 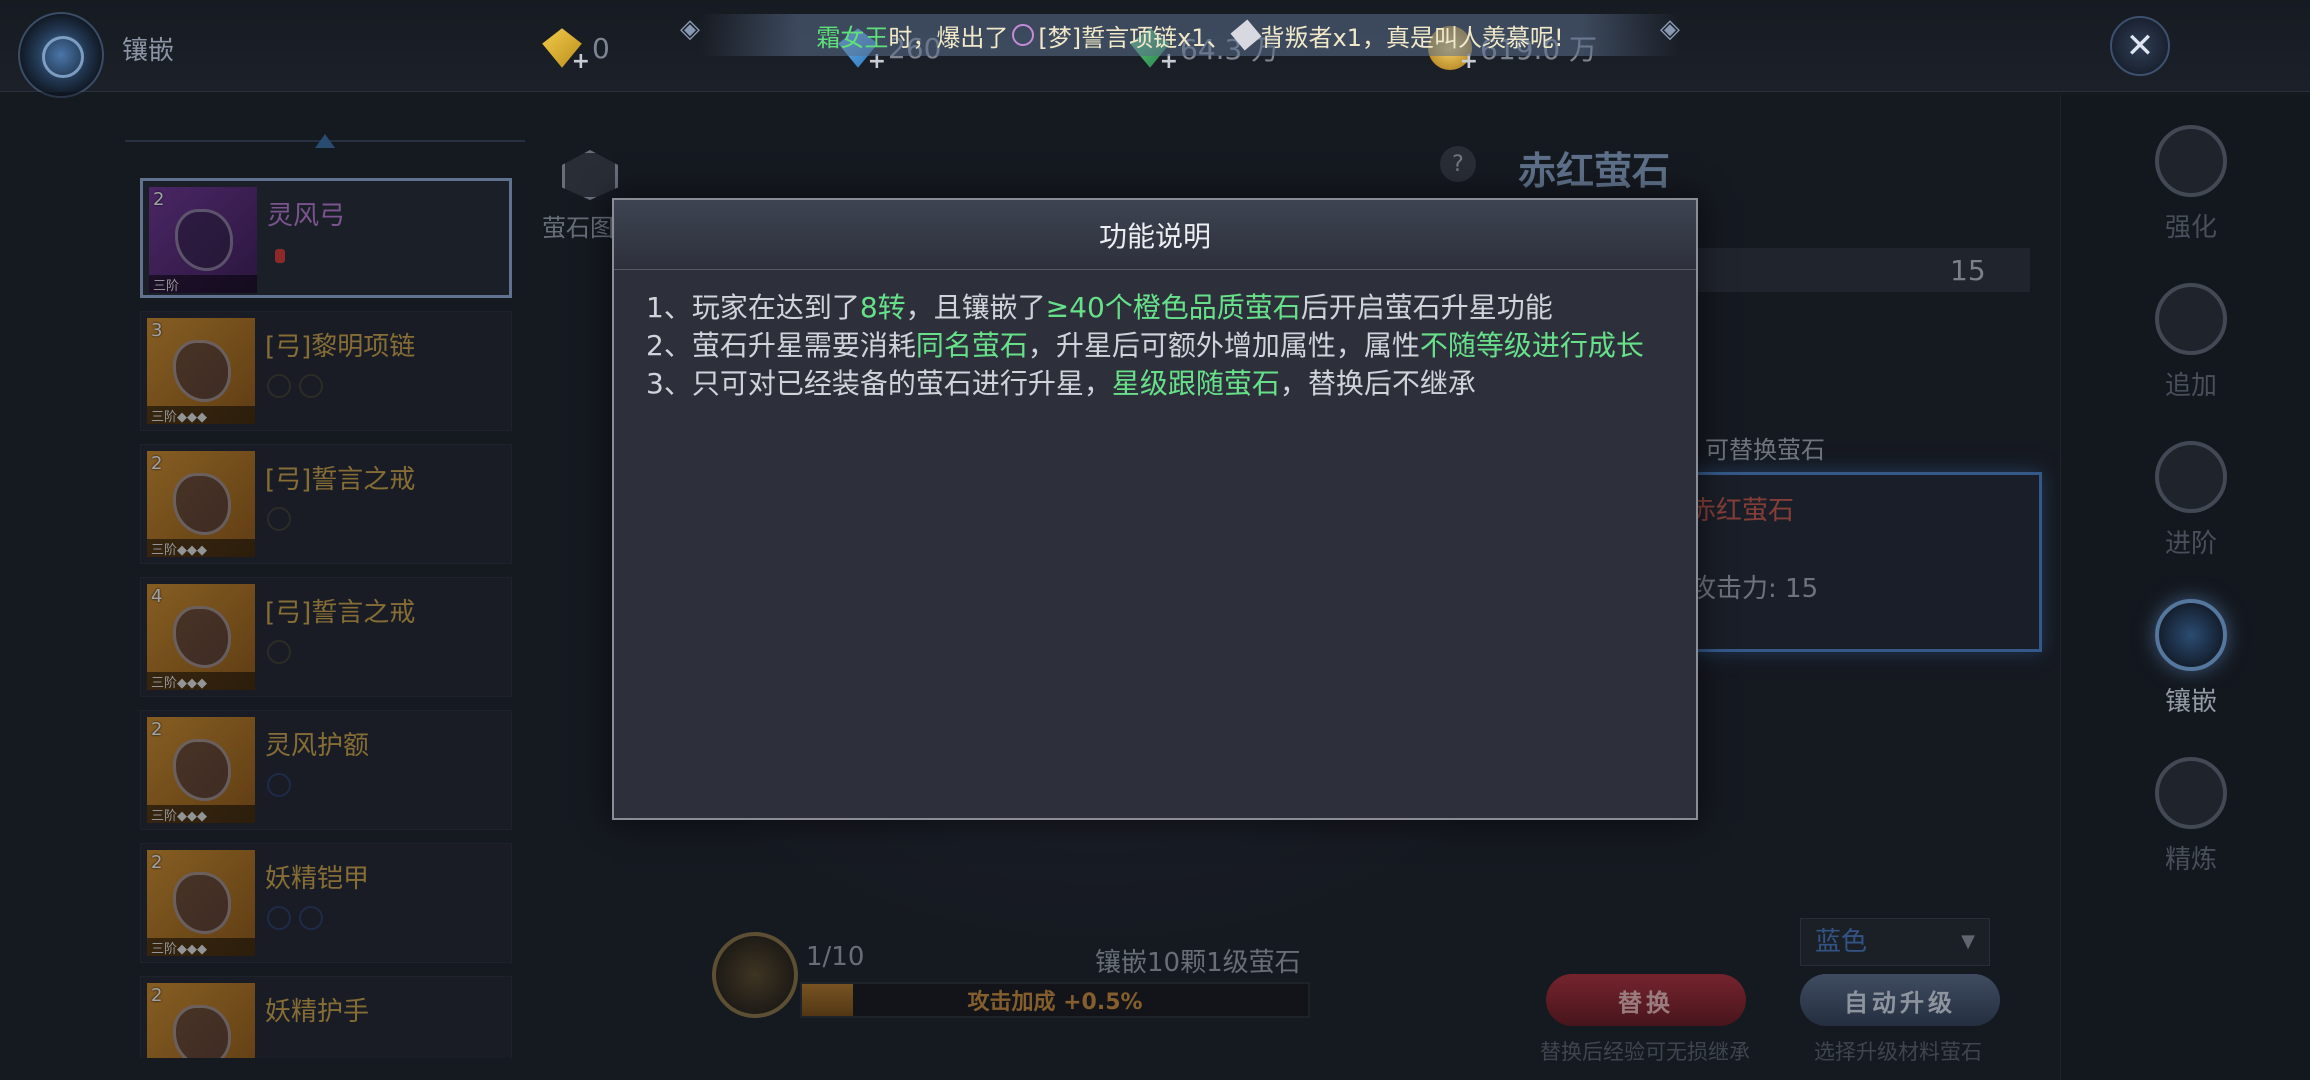 I want to click on sword-icon, so click(x=1246, y=35).